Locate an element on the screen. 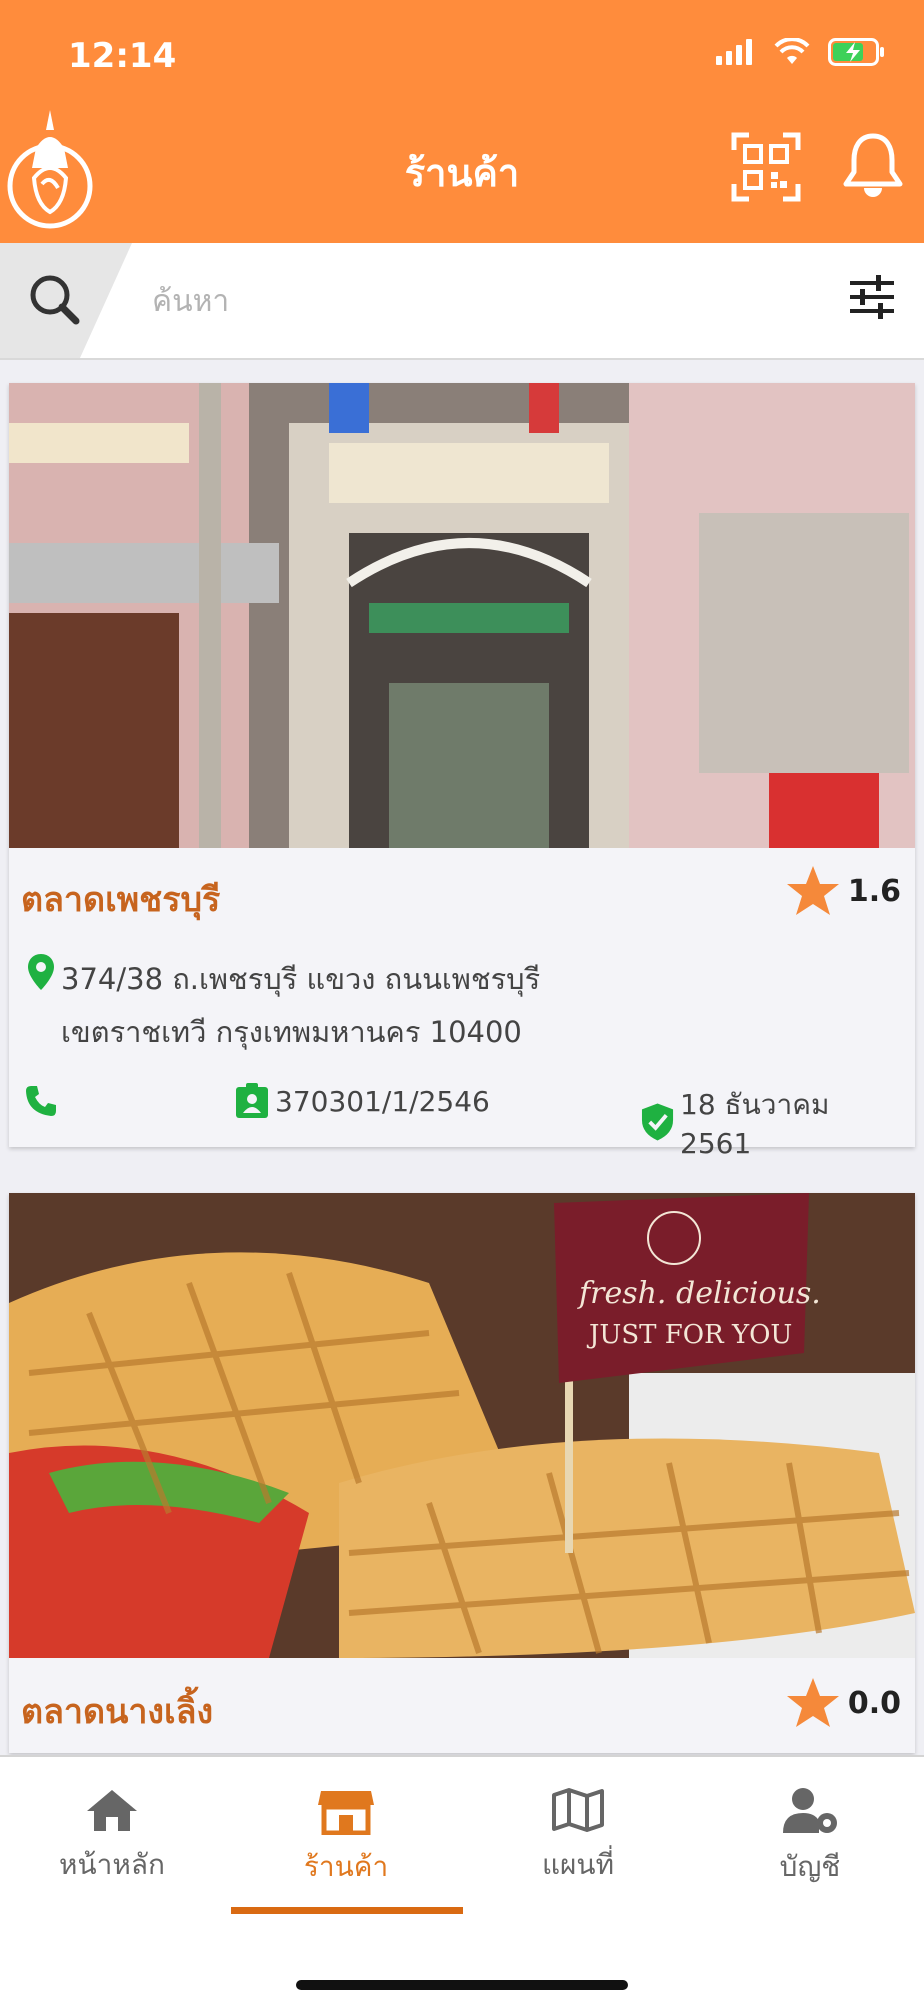  rating-value: 0.0 is located at coordinates (874, 1703).